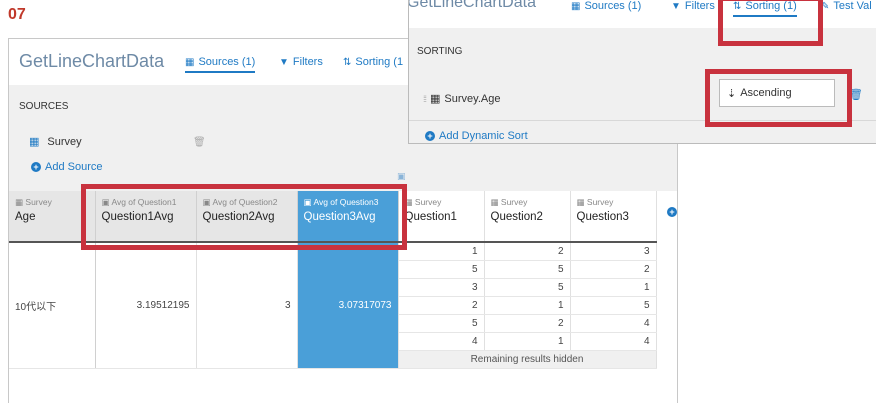 The height and width of the screenshot is (403, 876). I want to click on column-header-question1: ▦ Survey Question1, so click(441, 217).